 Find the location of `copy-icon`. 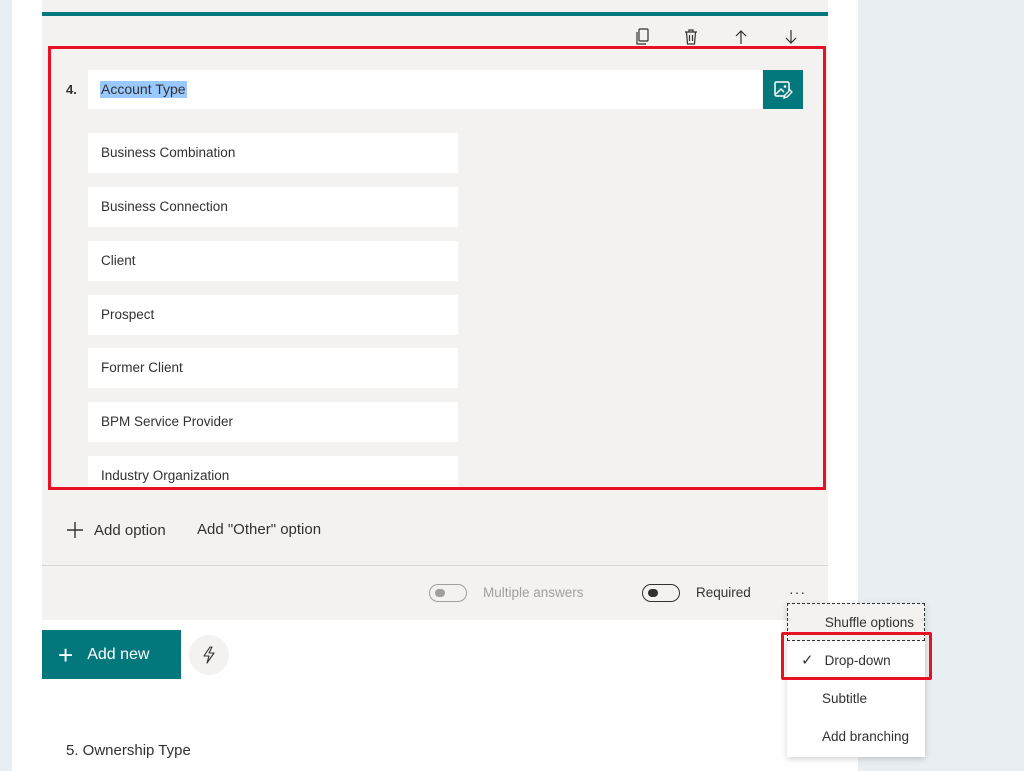

copy-icon is located at coordinates (643, 37).